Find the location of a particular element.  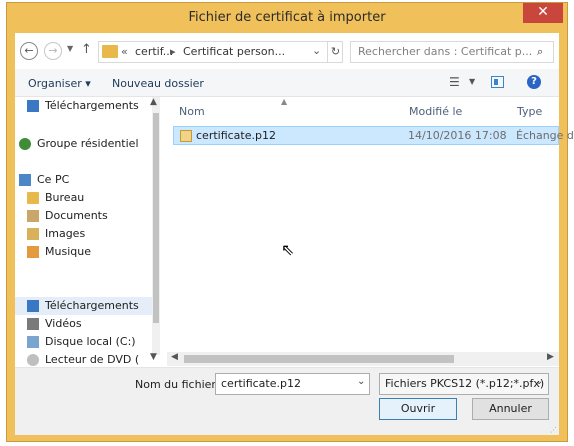

nav-item-label: Documents is located at coordinates (76, 215).